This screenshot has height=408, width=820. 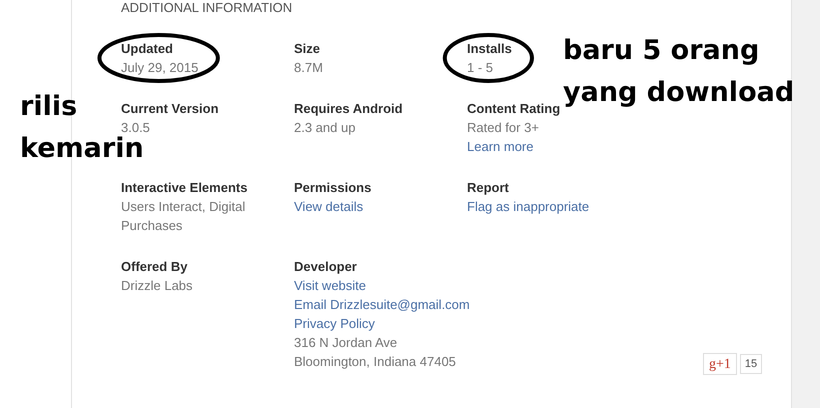 I want to click on field-label: Permissions, so click(x=333, y=188).